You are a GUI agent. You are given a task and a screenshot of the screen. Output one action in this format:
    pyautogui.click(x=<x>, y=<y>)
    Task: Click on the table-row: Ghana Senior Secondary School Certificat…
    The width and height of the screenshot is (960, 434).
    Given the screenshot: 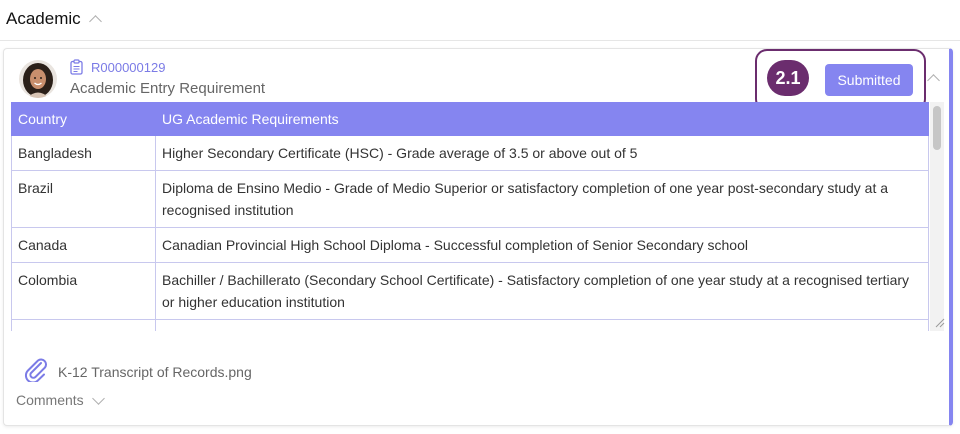 What is the action you would take?
    pyautogui.click(x=470, y=325)
    